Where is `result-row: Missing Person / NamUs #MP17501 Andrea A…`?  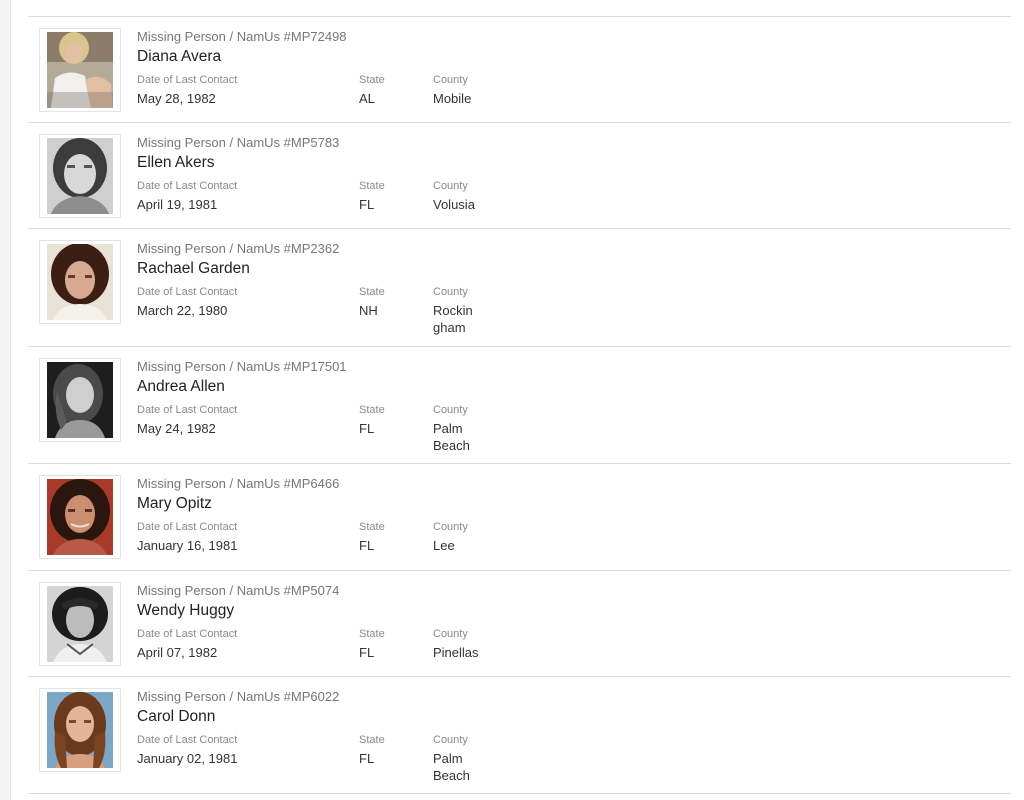 result-row: Missing Person / NamUs #MP17501 Andrea A… is located at coordinates (519, 405).